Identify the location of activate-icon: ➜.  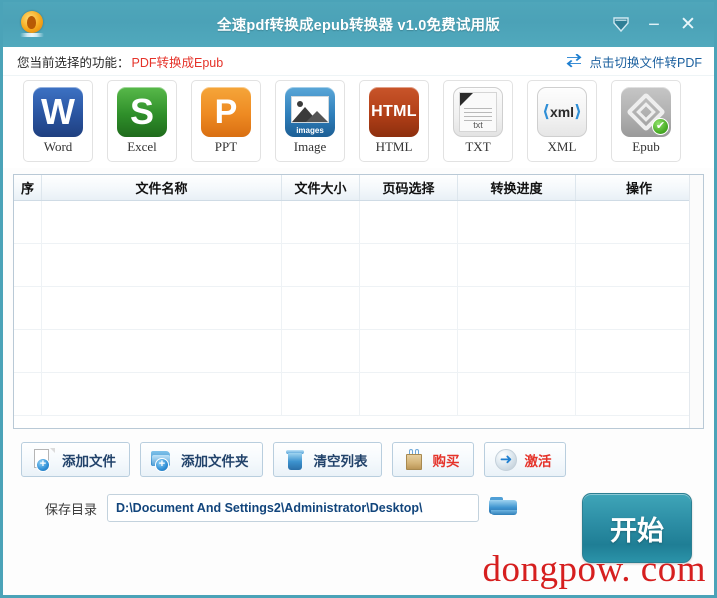
(506, 460).